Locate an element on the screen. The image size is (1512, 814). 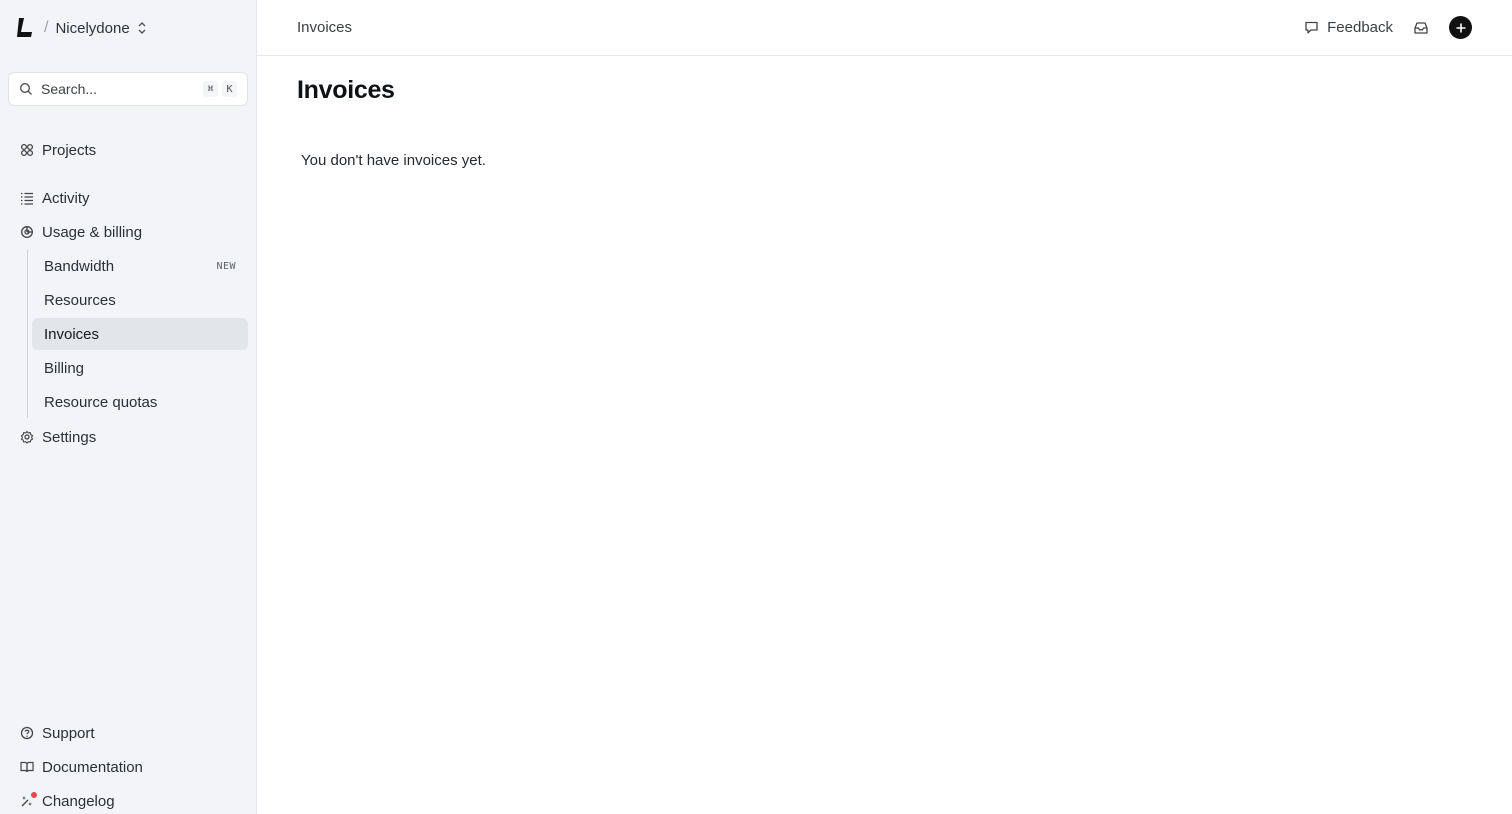
top-actions: Feedback is located at coordinates (1388, 27).